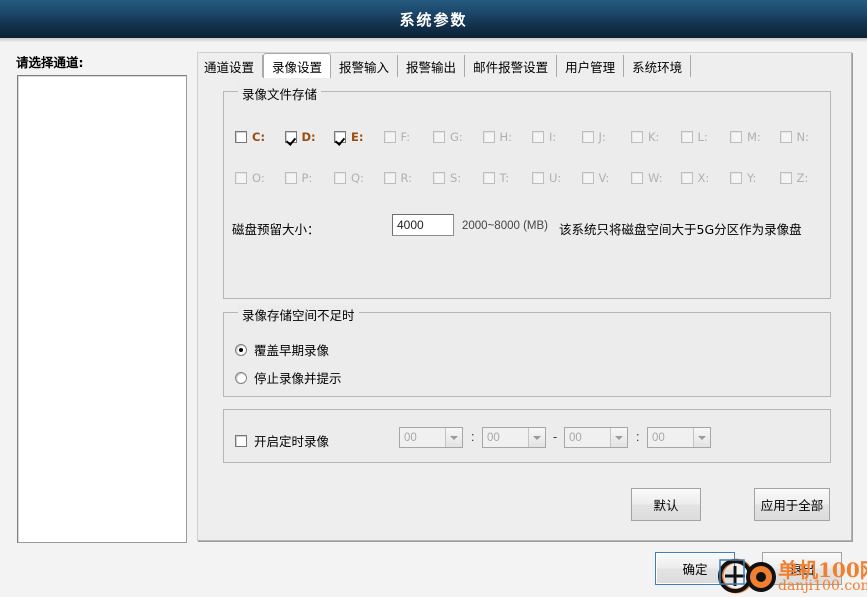 This screenshot has width=867, height=597. What do you see at coordinates (423, 225) in the screenshot?
I see `disk-reserve-input` at bounding box center [423, 225].